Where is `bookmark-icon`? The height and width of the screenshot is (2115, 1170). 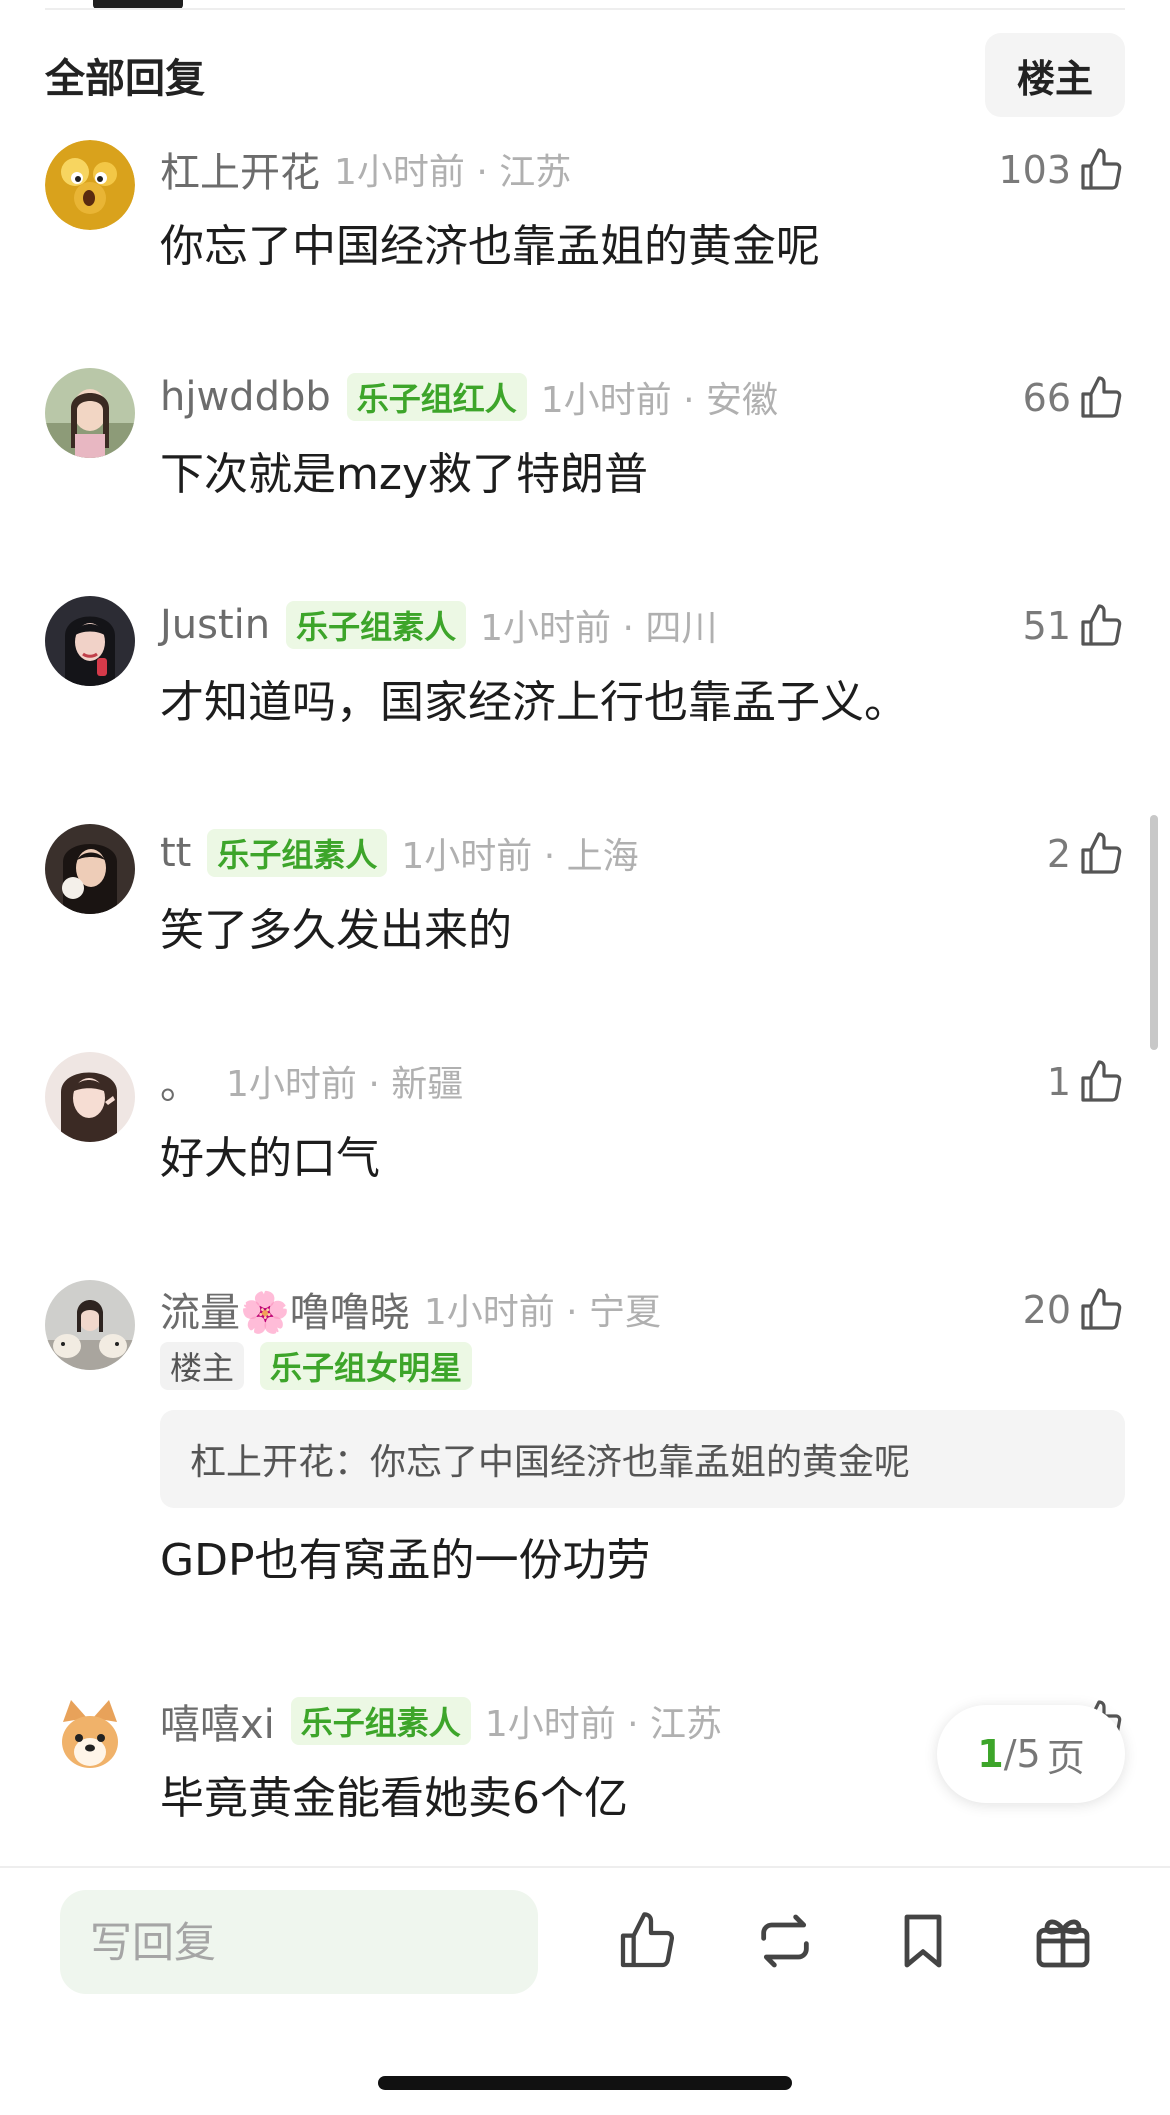
bookmark-icon is located at coordinates (923, 1941).